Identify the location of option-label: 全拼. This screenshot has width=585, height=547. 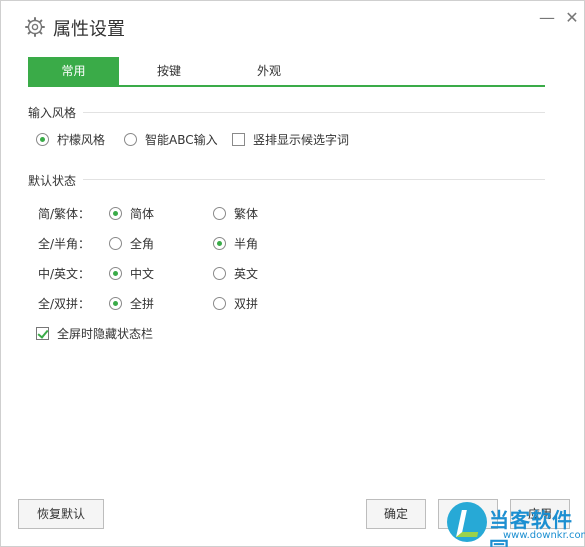
(142, 304).